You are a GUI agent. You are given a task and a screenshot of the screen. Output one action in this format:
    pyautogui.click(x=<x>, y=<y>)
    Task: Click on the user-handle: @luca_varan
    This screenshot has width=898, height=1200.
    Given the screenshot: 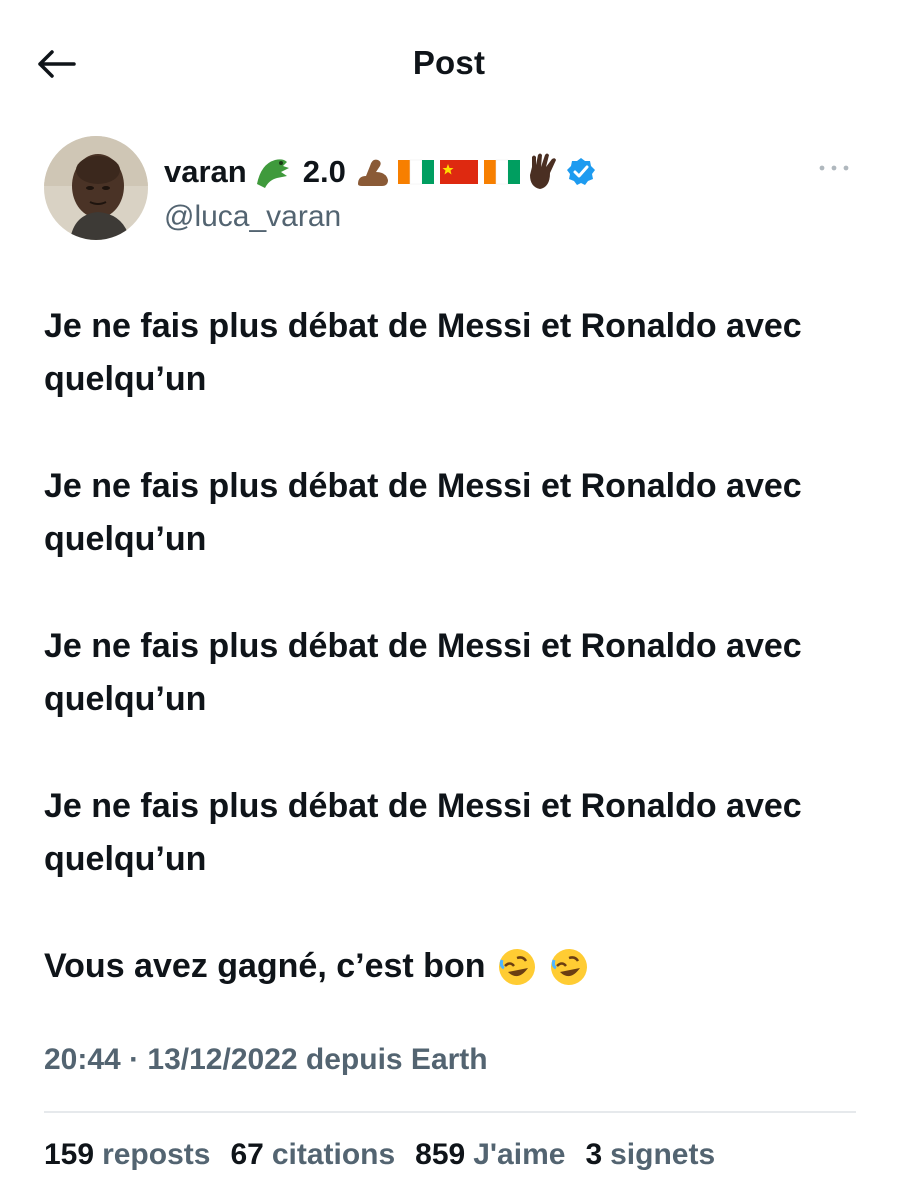 What is the action you would take?
    pyautogui.click(x=252, y=217)
    